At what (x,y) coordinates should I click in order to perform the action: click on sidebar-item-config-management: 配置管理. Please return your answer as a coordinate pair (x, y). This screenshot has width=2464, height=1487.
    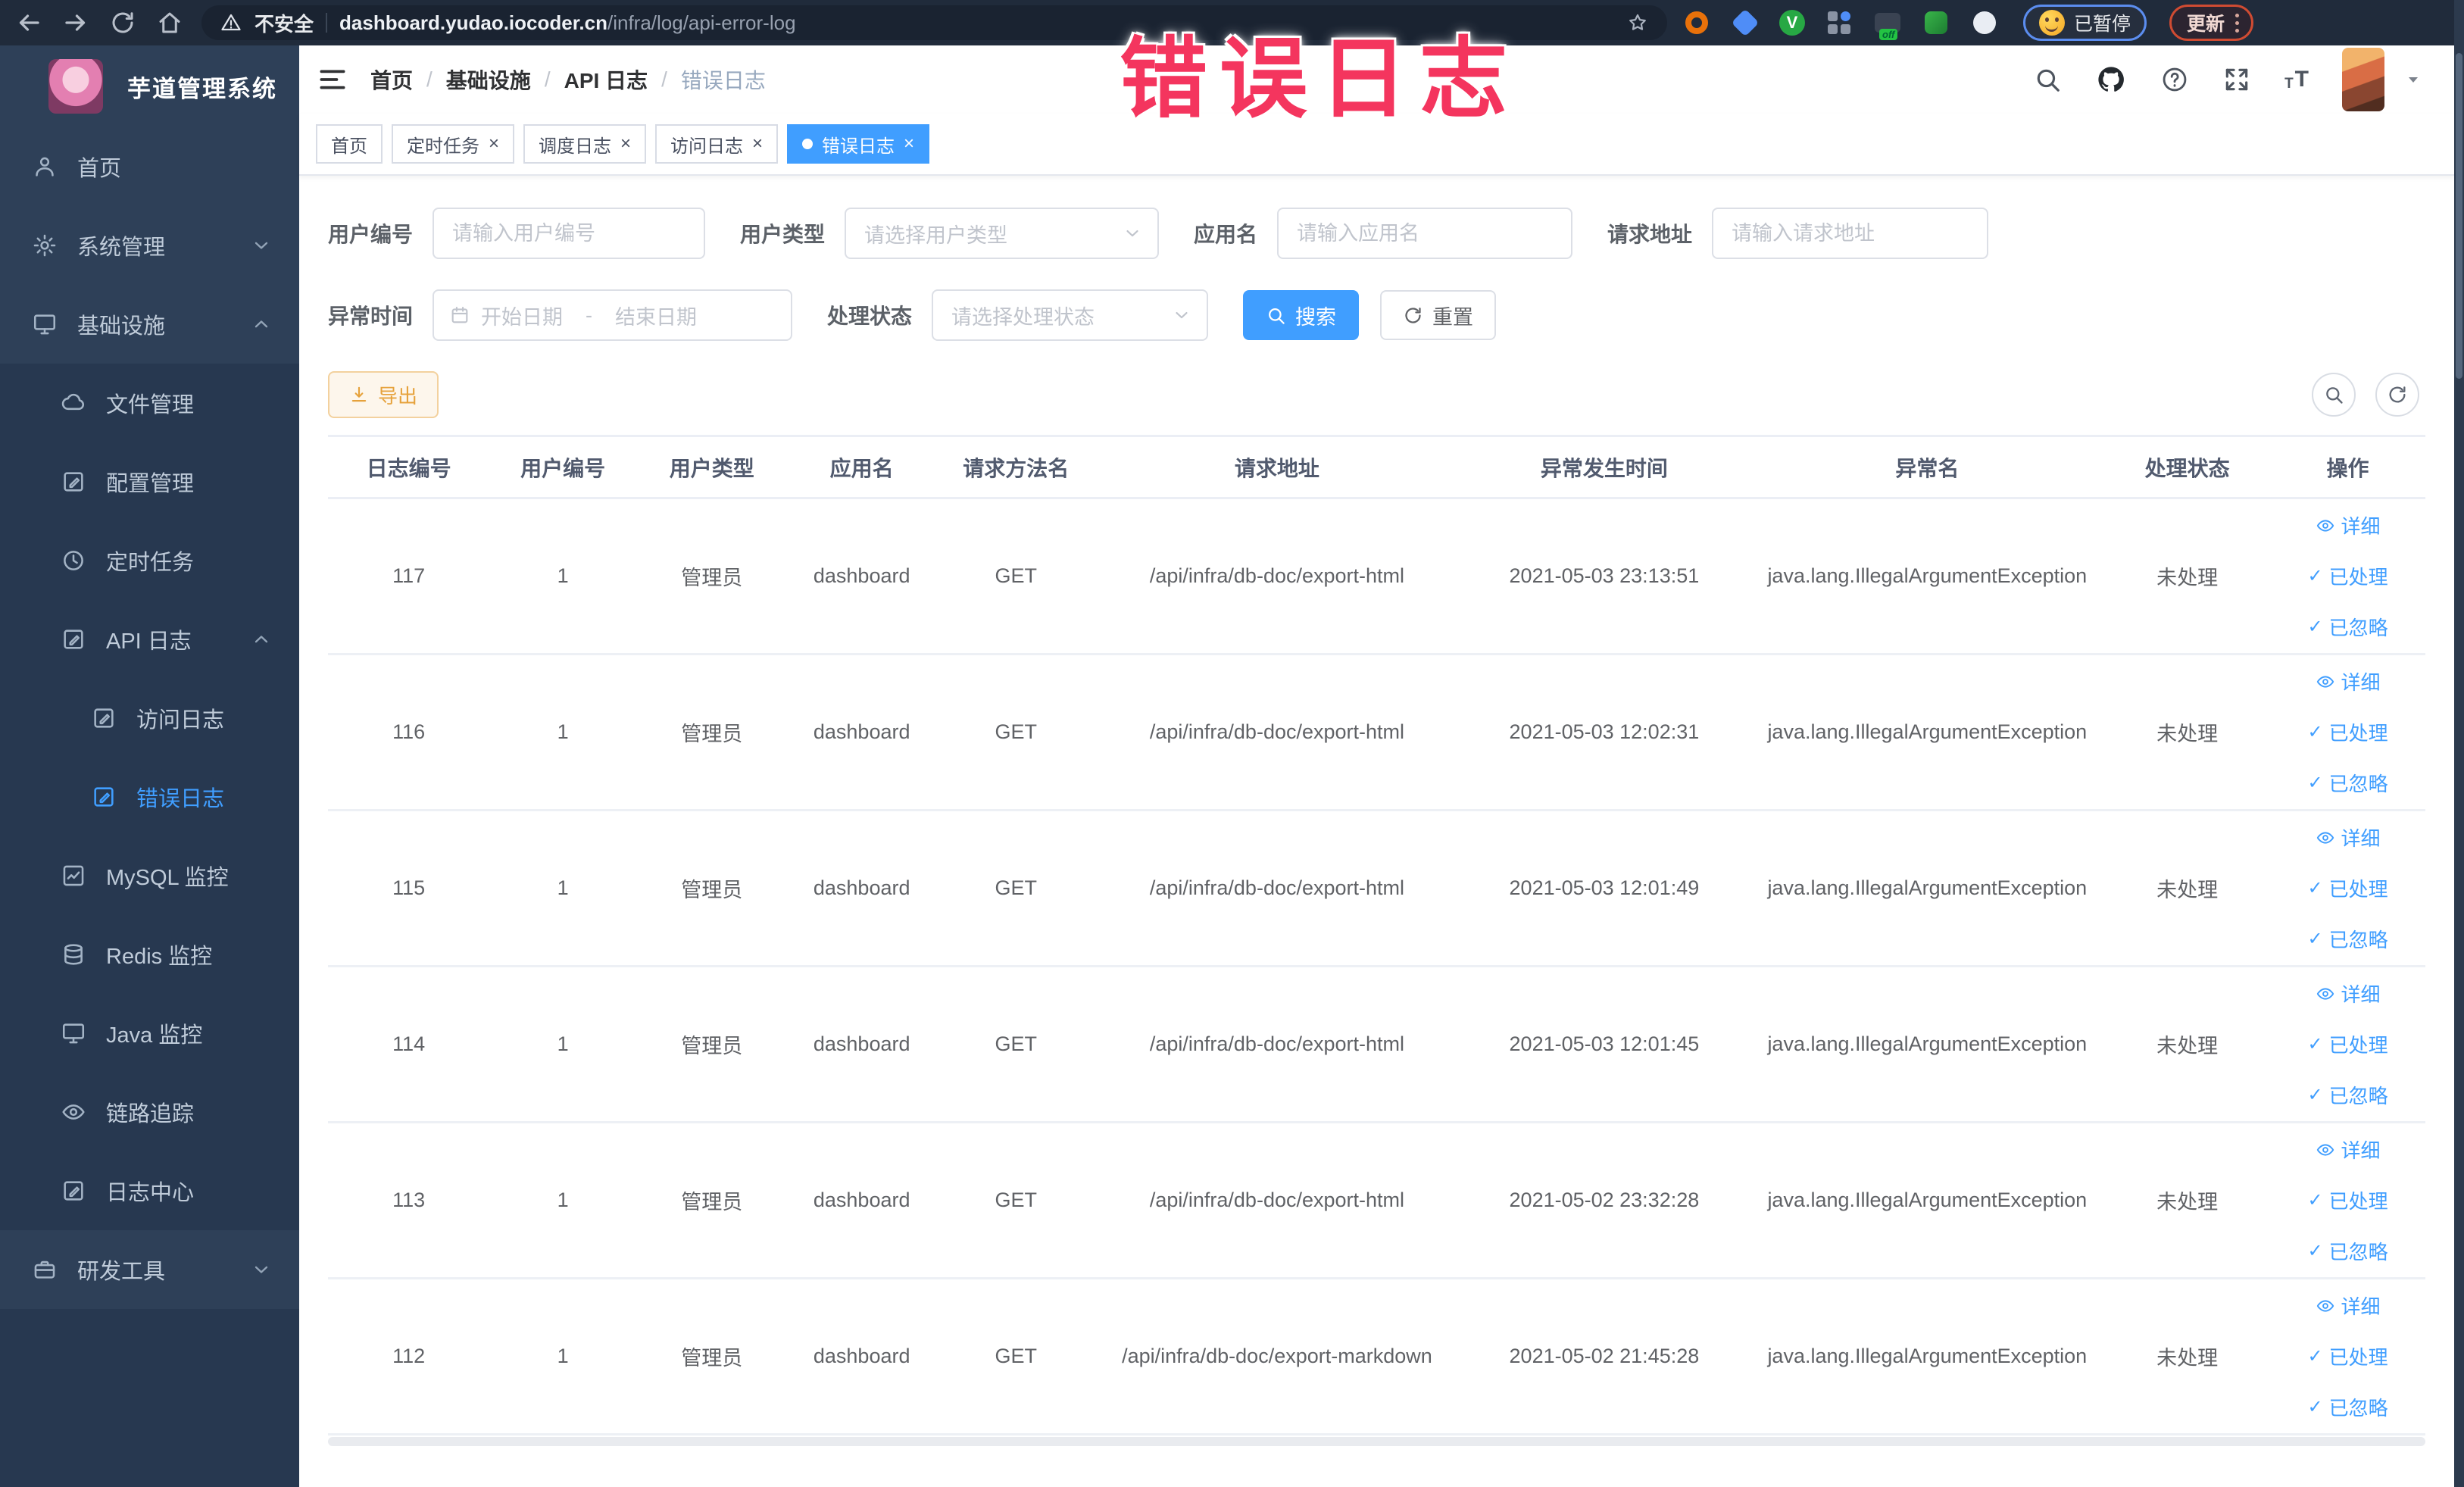
    Looking at the image, I should click on (149, 481).